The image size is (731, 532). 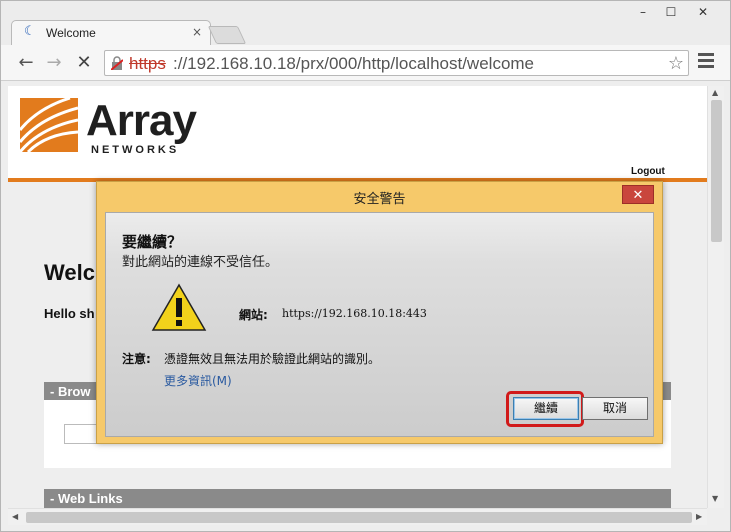 I want to click on horizontal-scroll-thumb, so click(x=359, y=517).